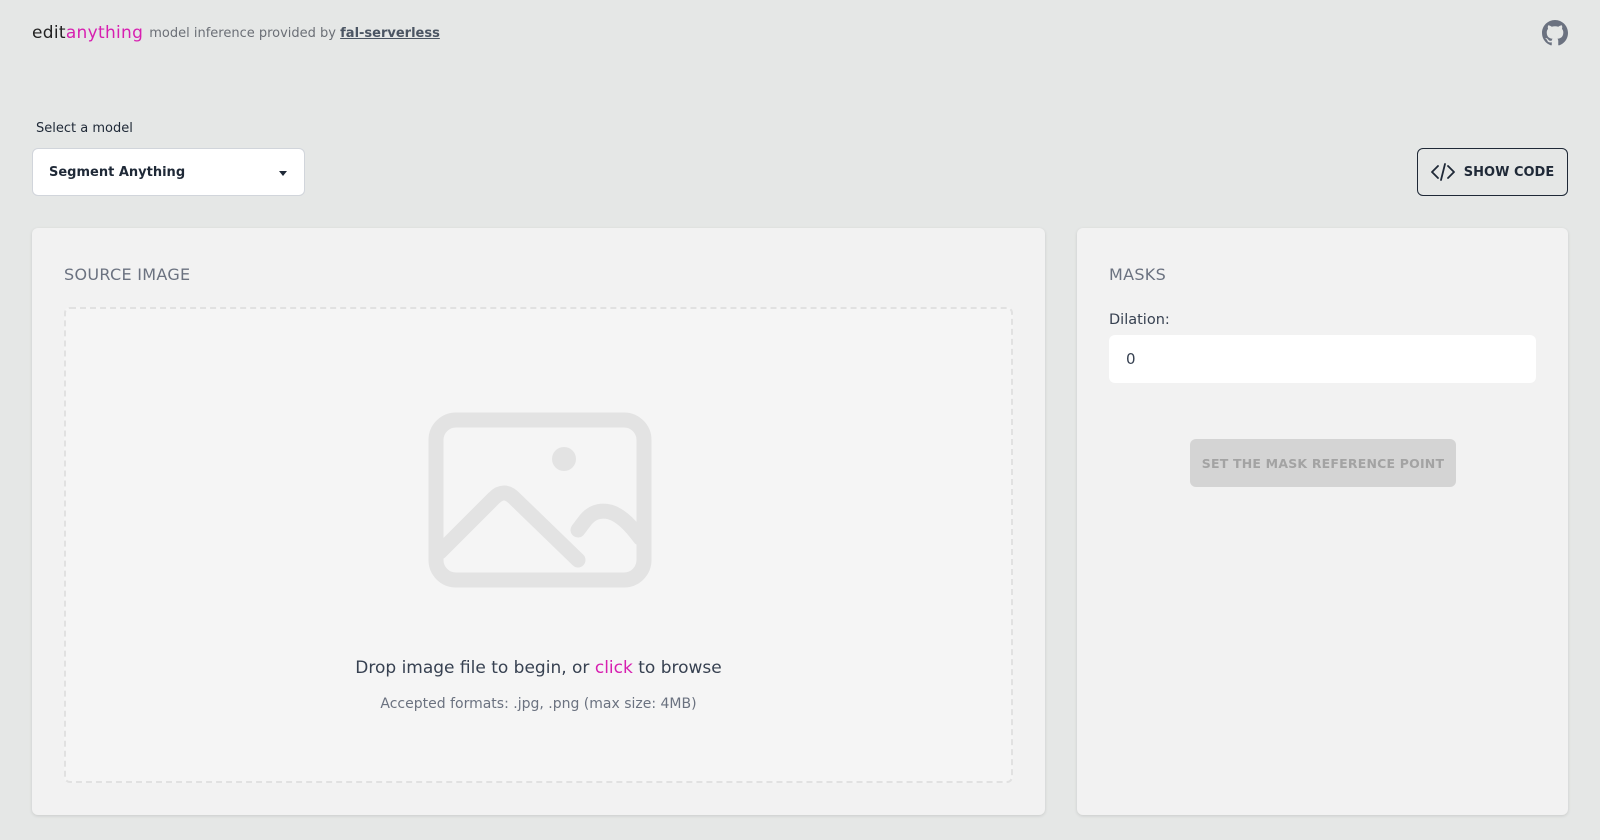 The height and width of the screenshot is (840, 1600). Describe the element at coordinates (1139, 320) in the screenshot. I see `dilation-label: Dilation:` at that location.